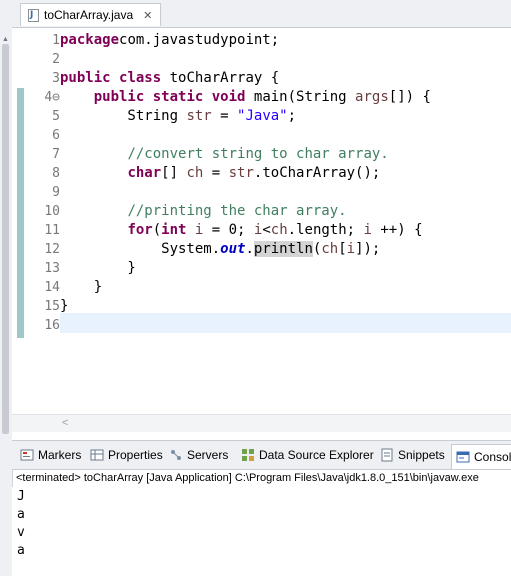  Describe the element at coordinates (261, 306) in the screenshot. I see `code-line: 15}` at that location.